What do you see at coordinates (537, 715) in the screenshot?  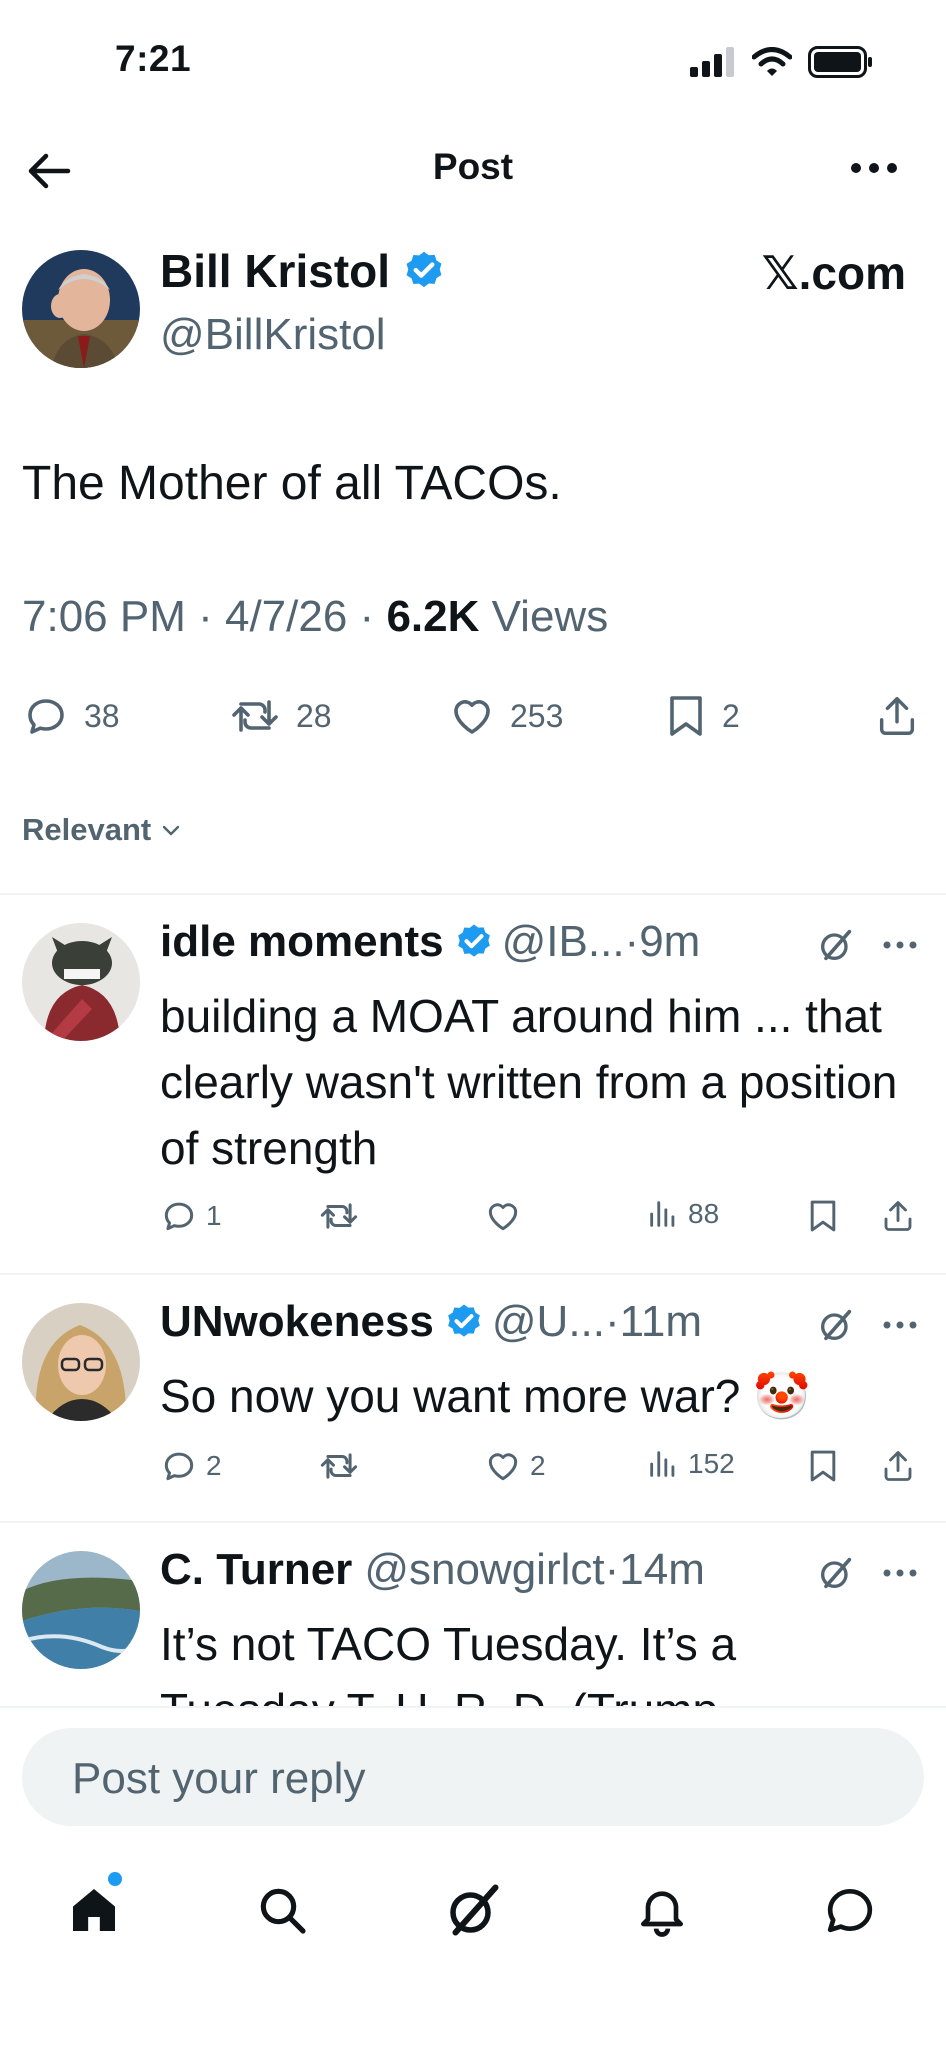 I see `like-count: 253` at bounding box center [537, 715].